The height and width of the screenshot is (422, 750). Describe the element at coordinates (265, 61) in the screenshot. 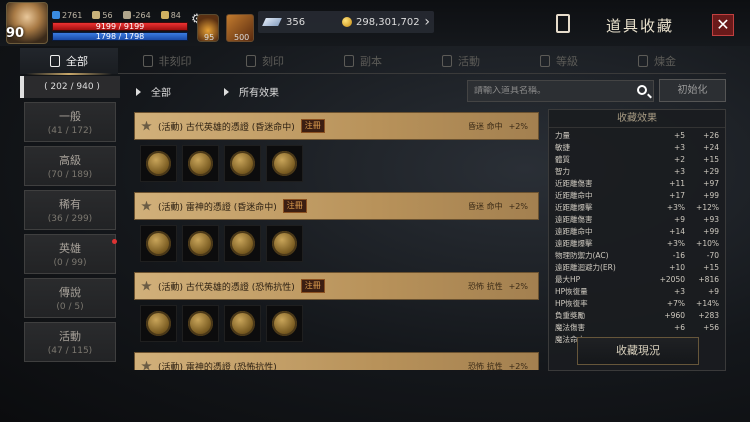

I see `tab-engraved: 刻印` at that location.